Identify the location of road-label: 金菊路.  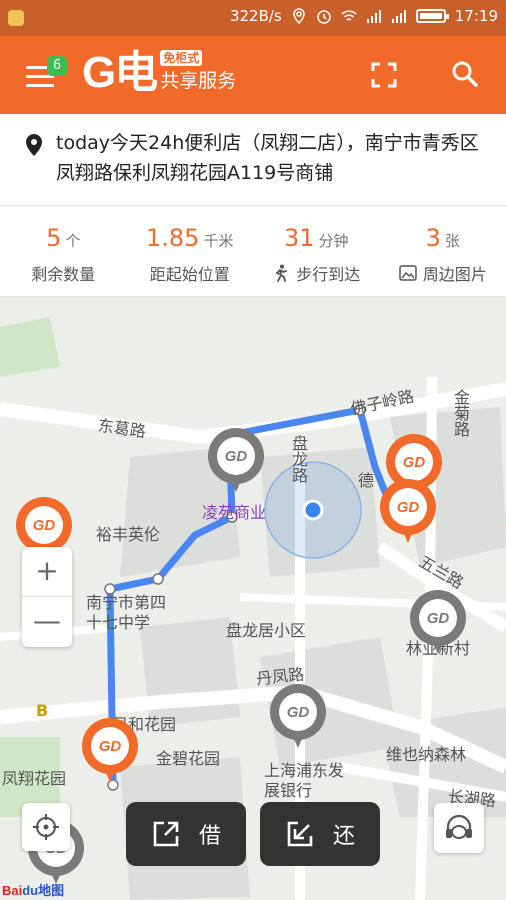
(460, 413).